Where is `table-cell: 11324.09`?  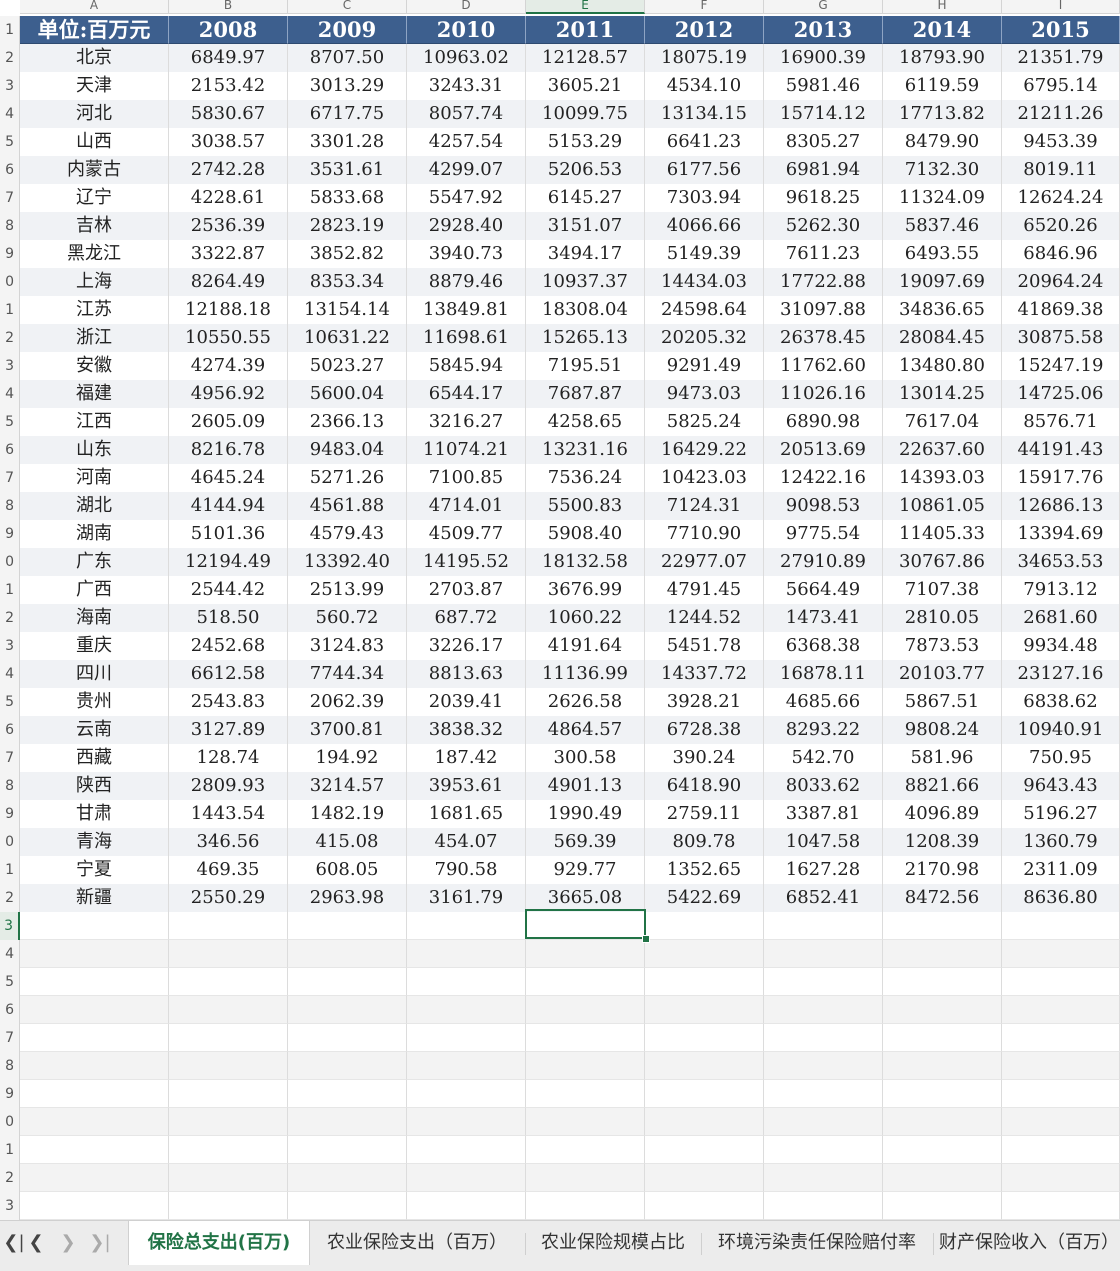
table-cell: 11324.09 is located at coordinates (942, 198).